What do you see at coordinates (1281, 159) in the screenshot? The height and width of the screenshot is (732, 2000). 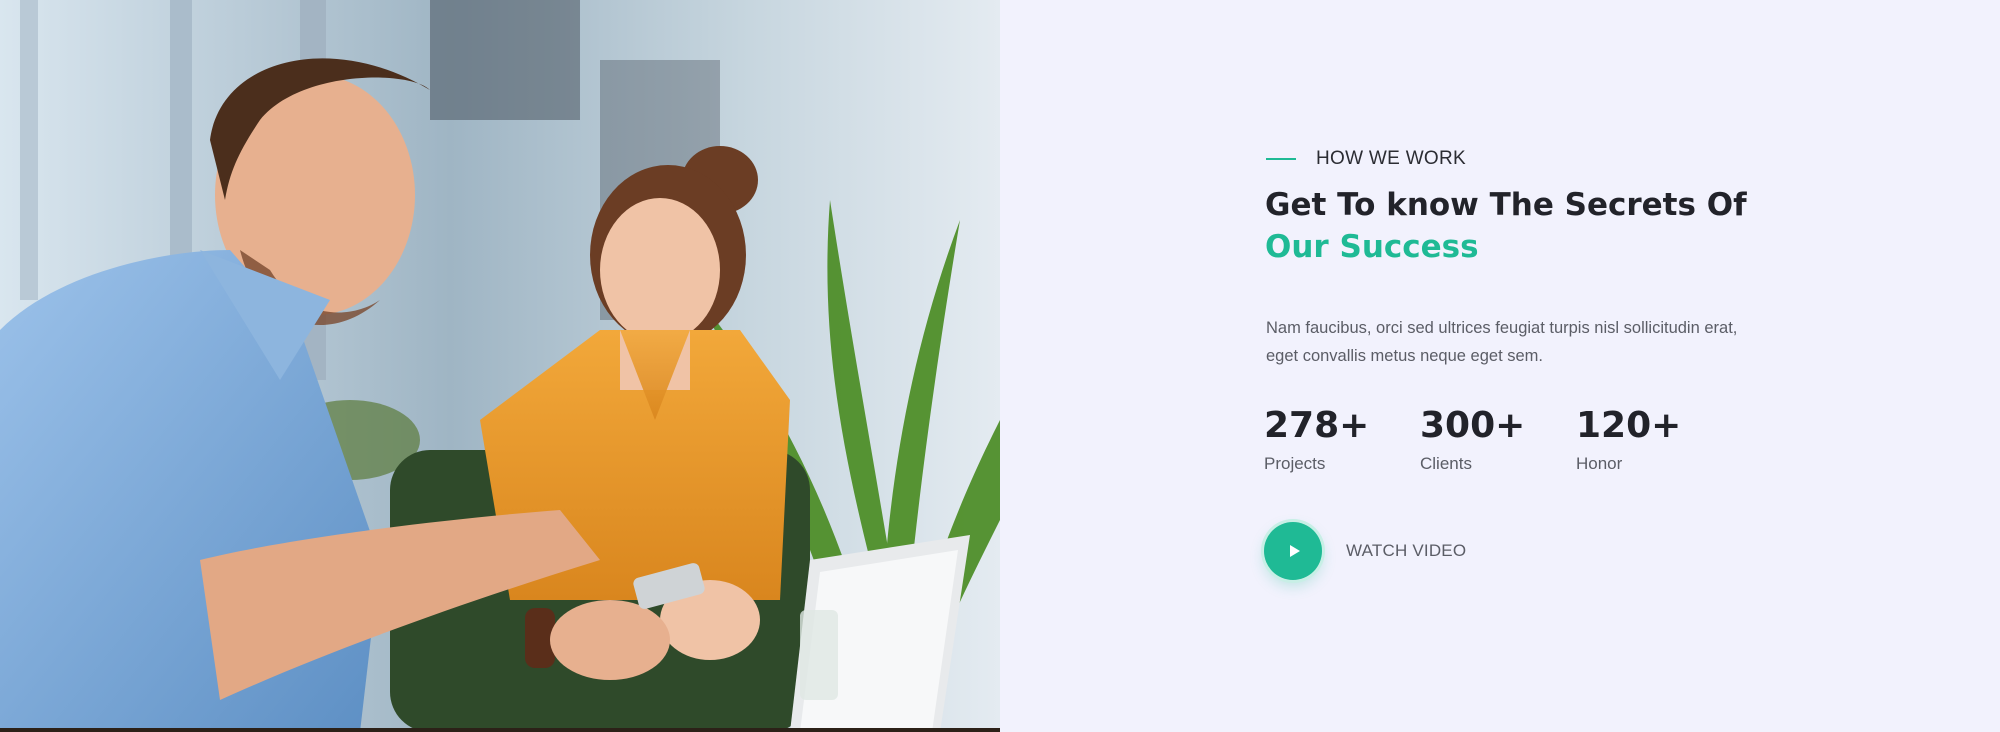 I see `eyebrow-line` at bounding box center [1281, 159].